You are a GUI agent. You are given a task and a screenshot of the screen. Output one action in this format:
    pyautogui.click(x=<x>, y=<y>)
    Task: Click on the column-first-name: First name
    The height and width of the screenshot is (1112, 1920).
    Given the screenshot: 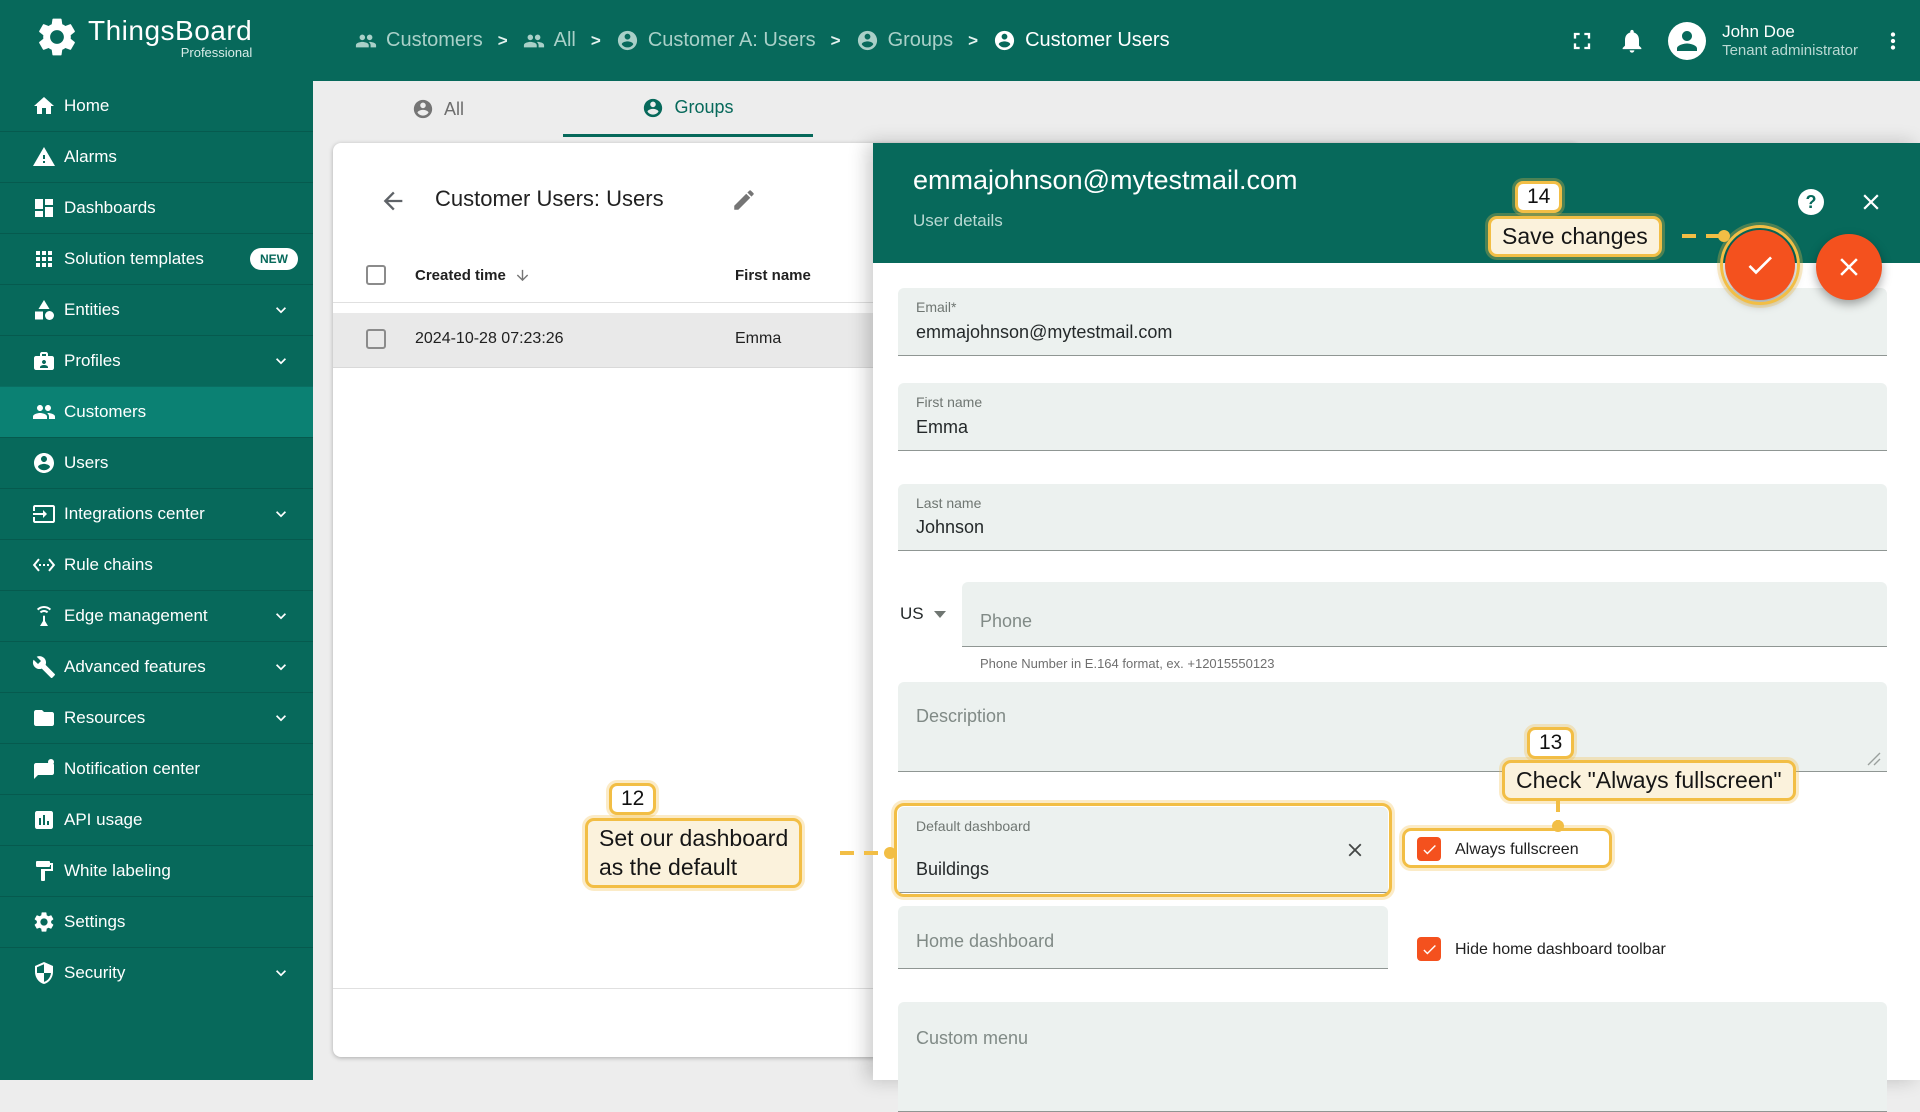 What is the action you would take?
    pyautogui.click(x=773, y=275)
    